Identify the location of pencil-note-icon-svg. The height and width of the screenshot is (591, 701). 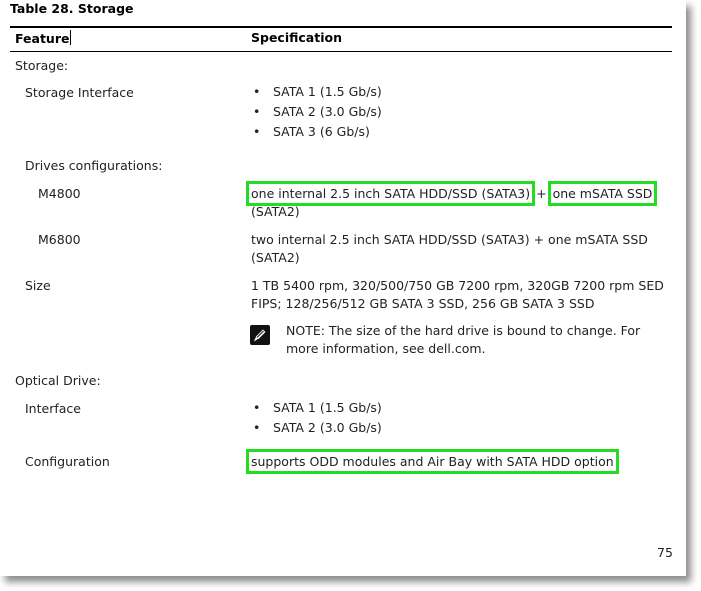
(260, 335).